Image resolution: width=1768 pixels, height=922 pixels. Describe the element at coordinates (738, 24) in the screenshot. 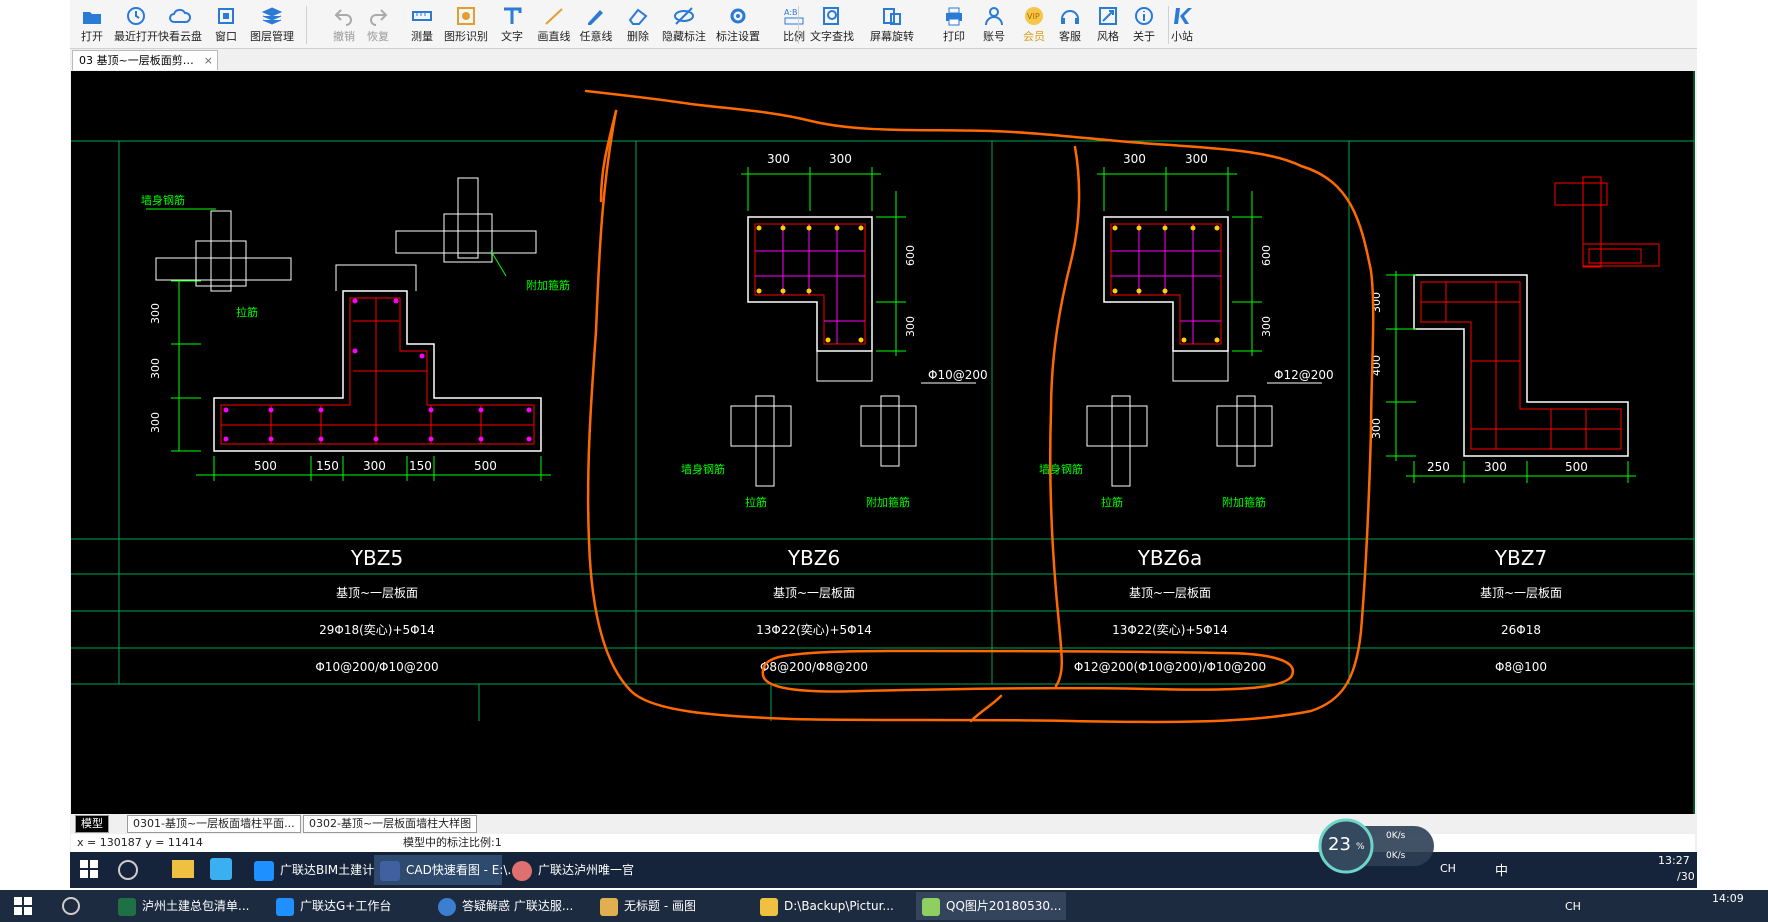

I see `toolbar-annotation-settings-button: 标注设置` at that location.